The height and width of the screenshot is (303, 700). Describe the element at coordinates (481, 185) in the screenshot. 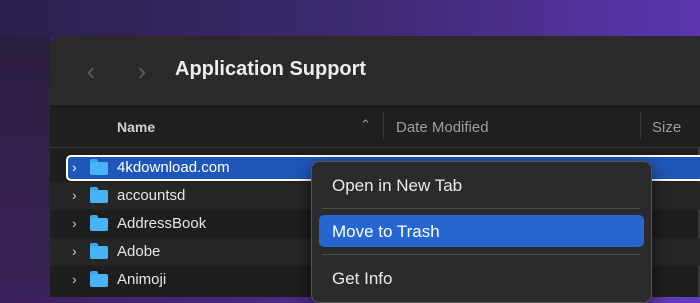

I see `menu-item-open-in-new-tab: Open in New Tab` at that location.